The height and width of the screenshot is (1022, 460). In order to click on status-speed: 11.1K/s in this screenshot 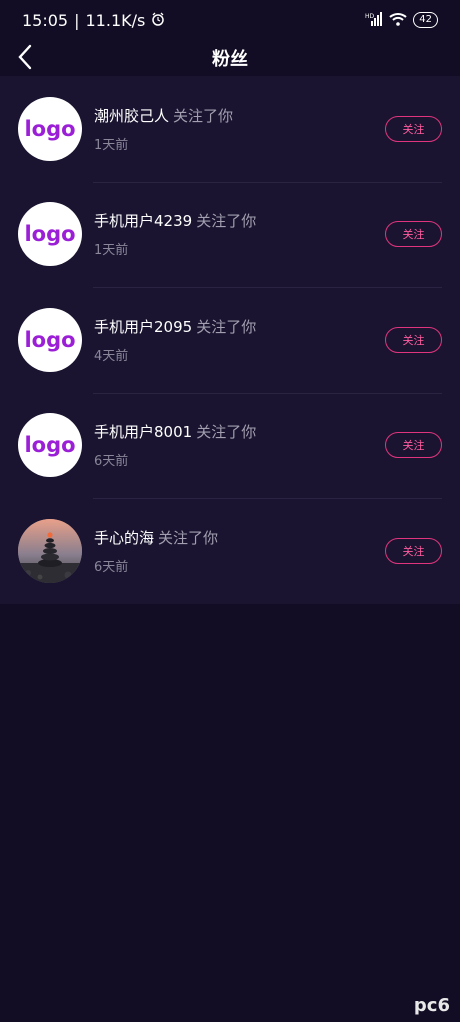, I will do `click(115, 20)`.